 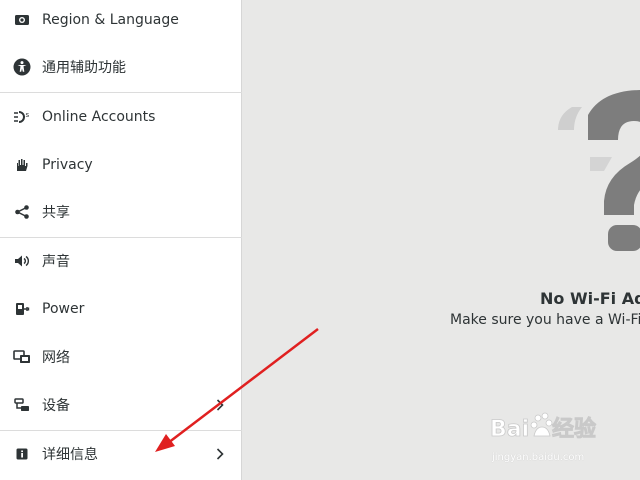 What do you see at coordinates (121, 212) in the screenshot?
I see `sidebar-item-sharing: 共享` at bounding box center [121, 212].